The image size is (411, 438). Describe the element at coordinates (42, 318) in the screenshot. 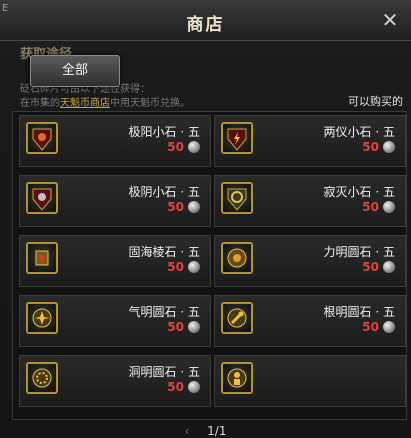

I see `star-orb-icon` at that location.